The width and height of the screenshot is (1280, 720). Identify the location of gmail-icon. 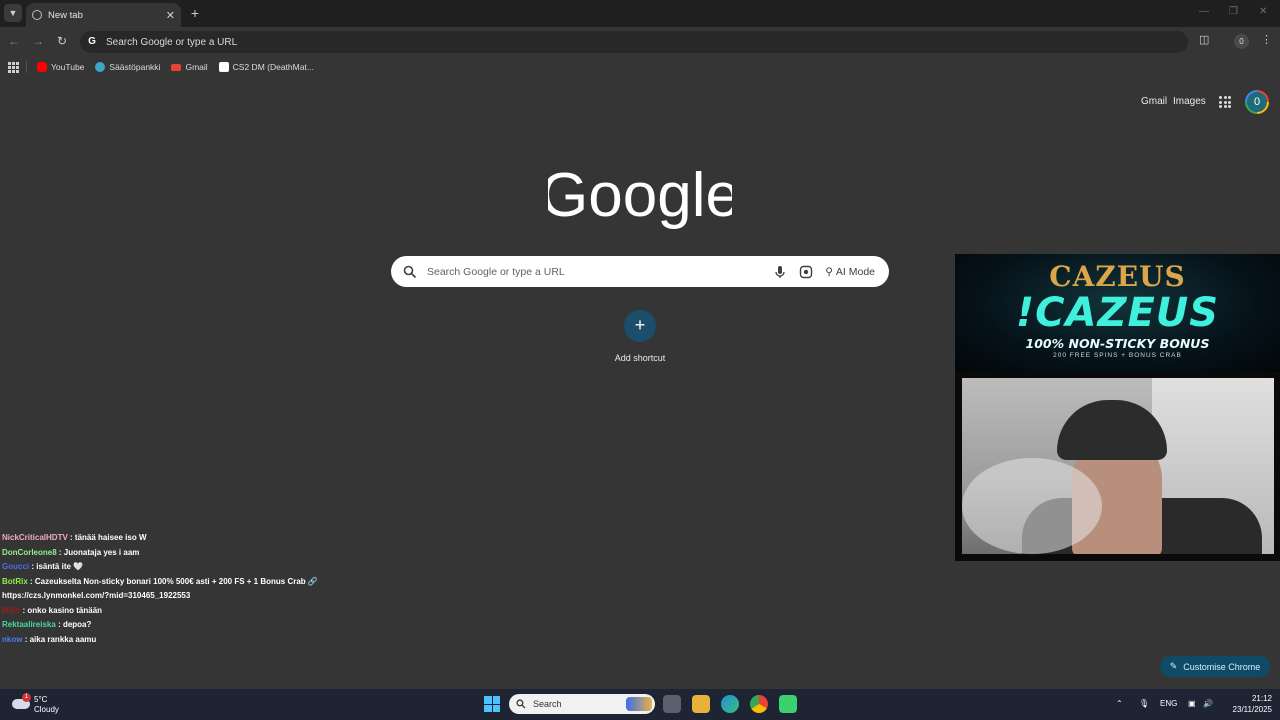
(176, 67).